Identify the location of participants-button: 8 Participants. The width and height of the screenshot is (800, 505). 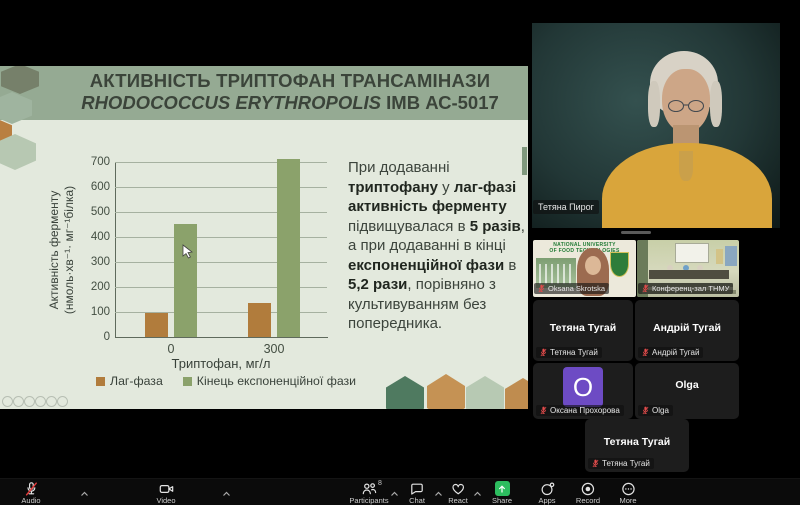
(369, 492).